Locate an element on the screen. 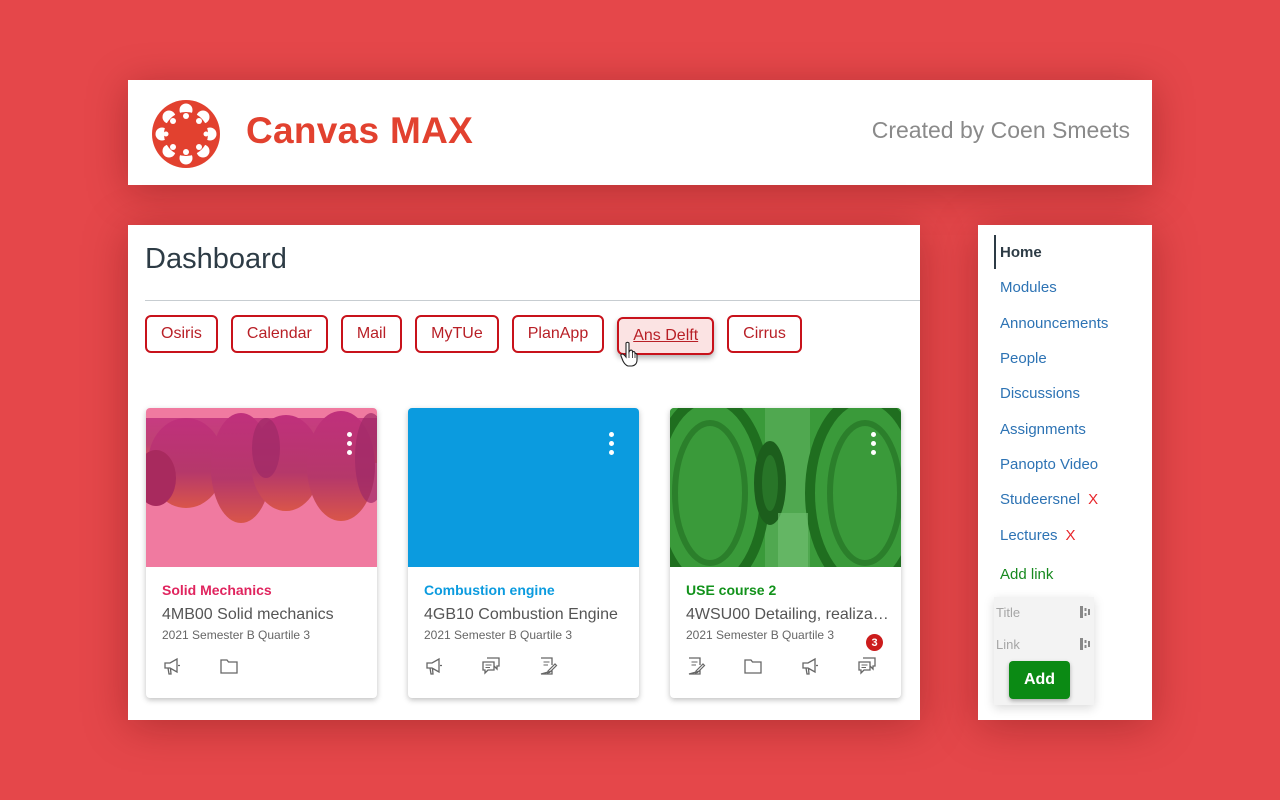 The image size is (1280, 800). nav-item-announcements: Announcements is located at coordinates (1051, 323).